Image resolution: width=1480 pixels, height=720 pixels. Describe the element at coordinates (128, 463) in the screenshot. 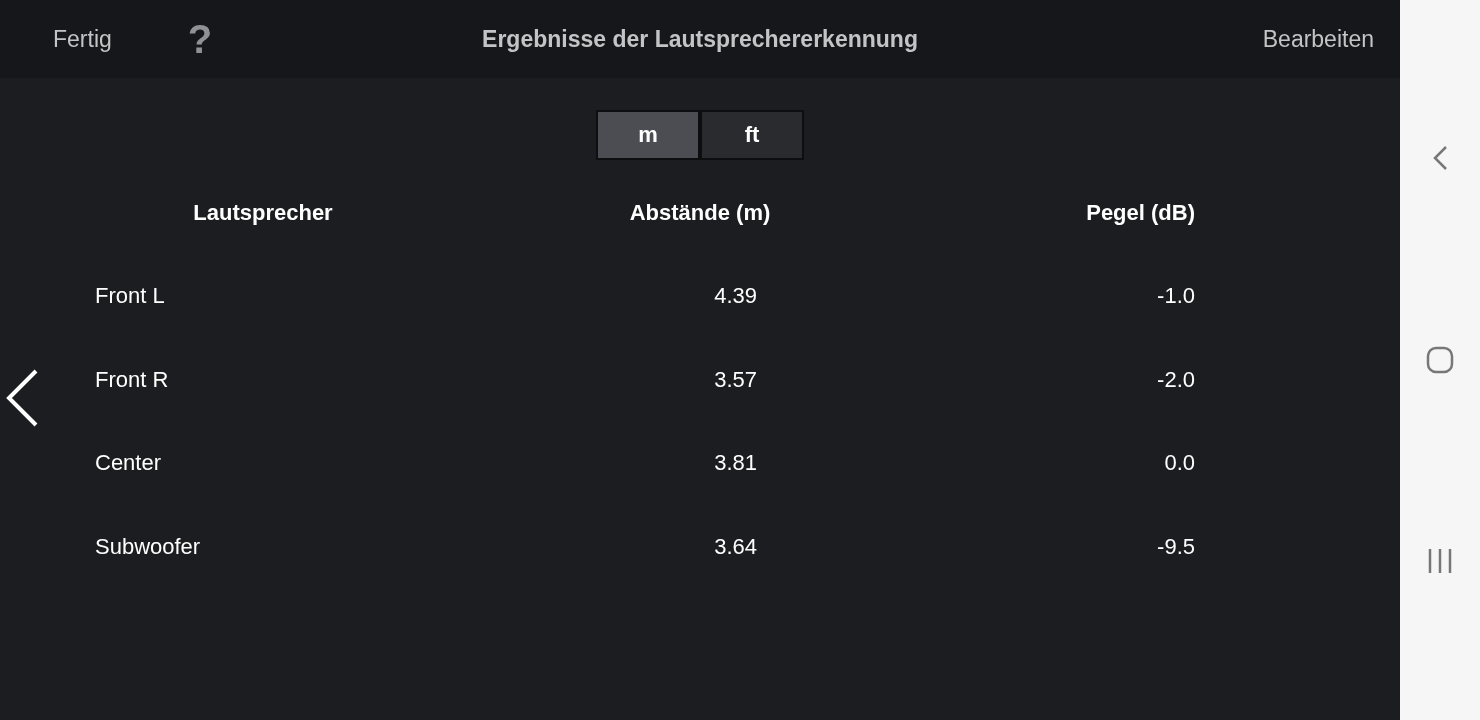

I see `table-cell: Center` at that location.